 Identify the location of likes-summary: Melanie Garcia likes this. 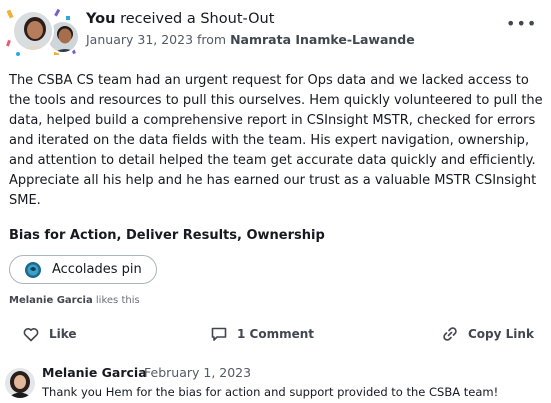
(74, 300).